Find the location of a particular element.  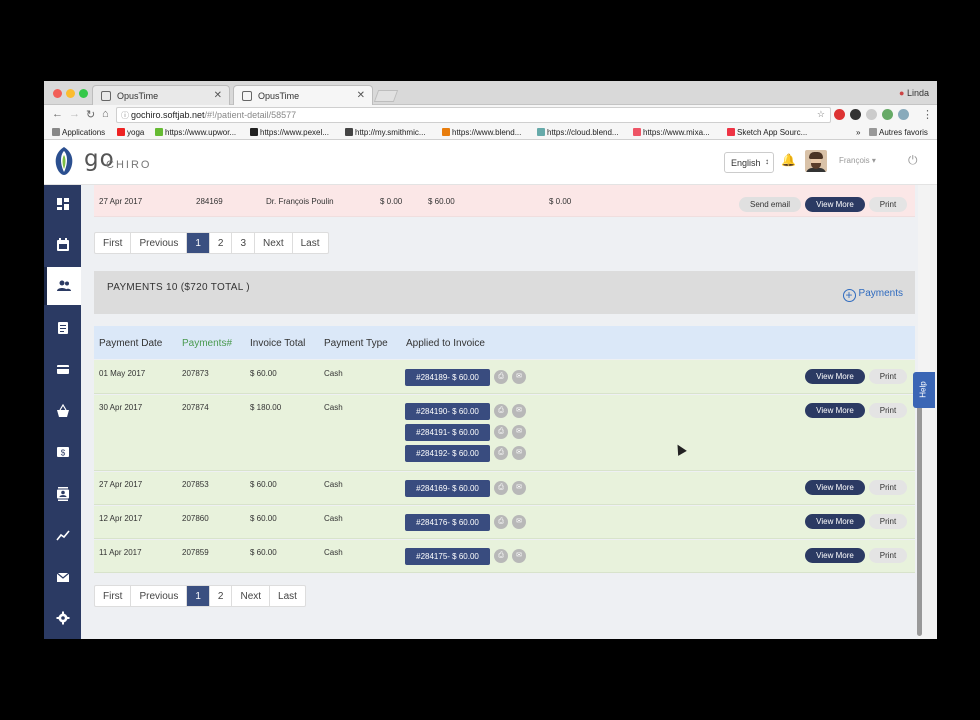

new-tab-button is located at coordinates (386, 96).